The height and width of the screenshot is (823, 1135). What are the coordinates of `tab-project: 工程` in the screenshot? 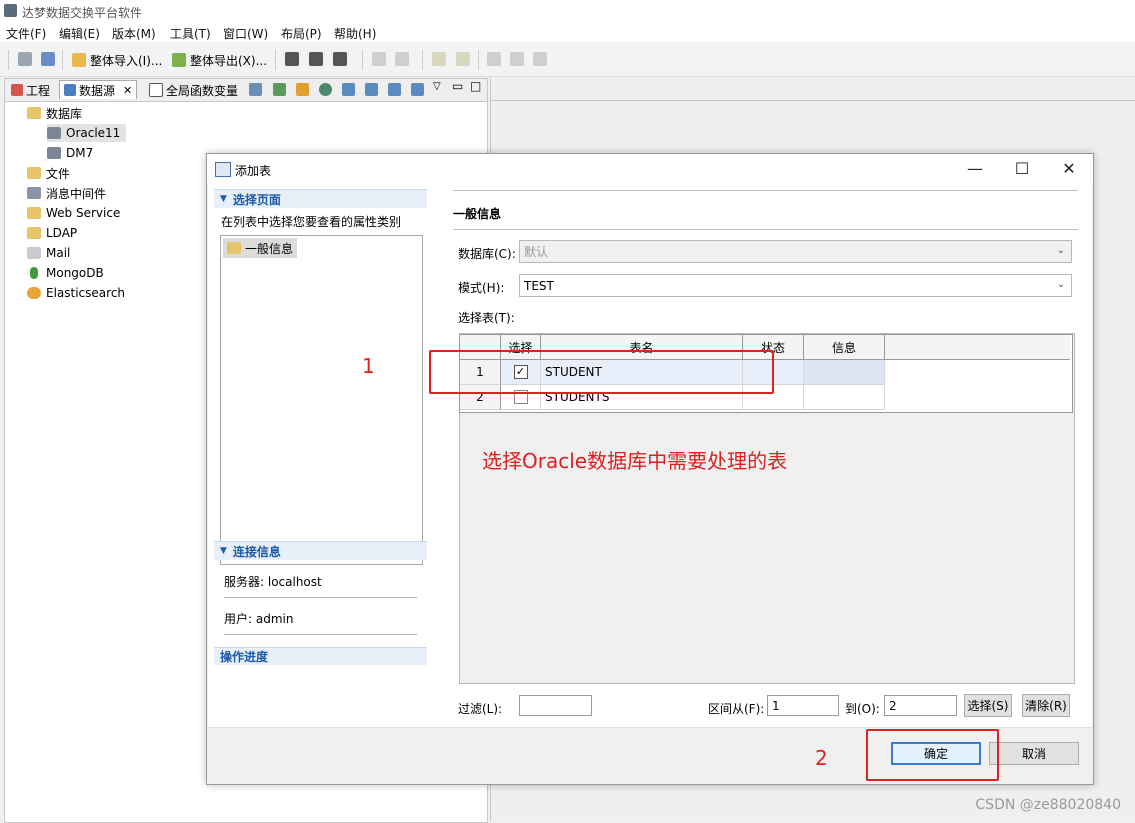 It's located at (30, 90).